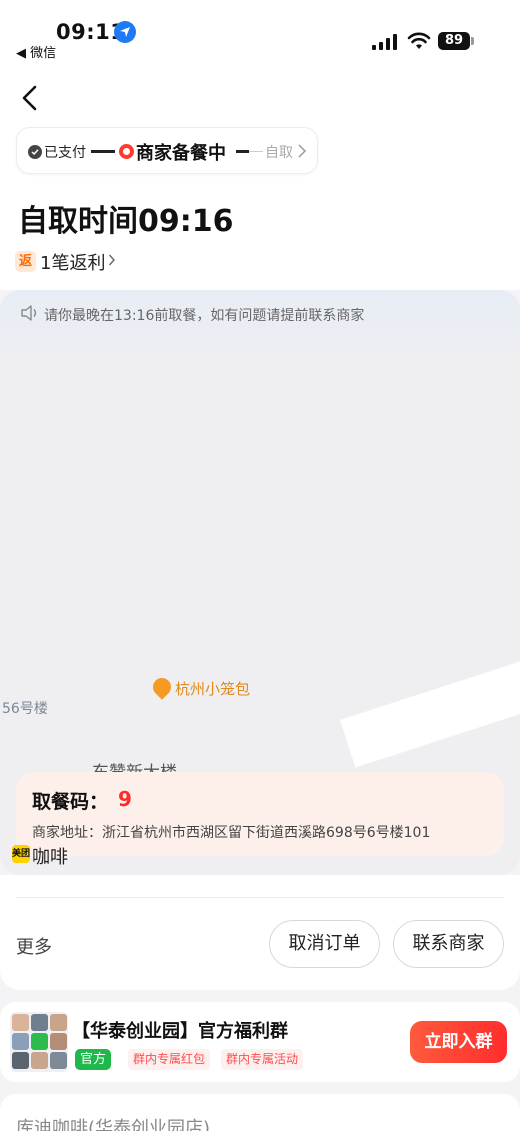  Describe the element at coordinates (125, 32) in the screenshot. I see `location-arrow-icon` at that location.